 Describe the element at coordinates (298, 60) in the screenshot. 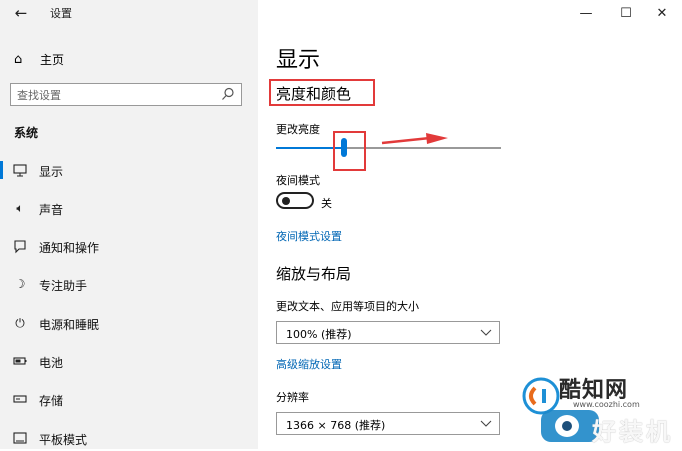

I see `page-title: 显示` at that location.